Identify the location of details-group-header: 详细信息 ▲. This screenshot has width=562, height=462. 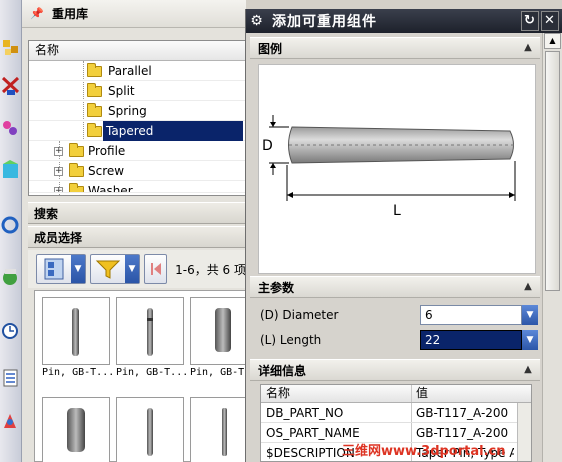
(395, 370).